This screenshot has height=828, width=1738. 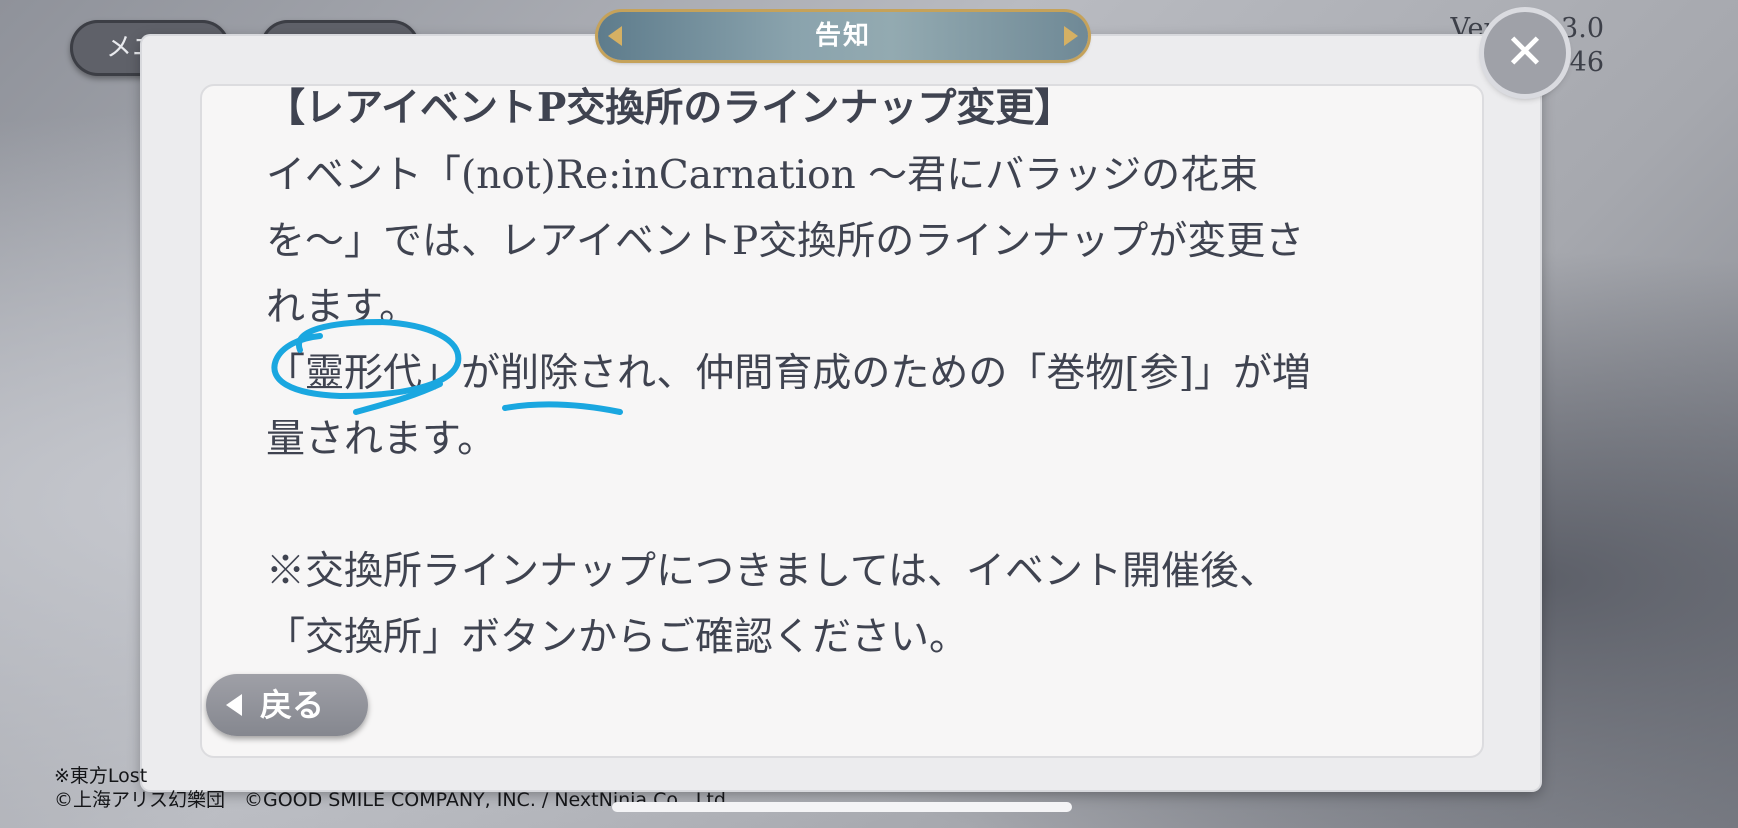 I want to click on close-icon: ✕, so click(x=1525, y=52).